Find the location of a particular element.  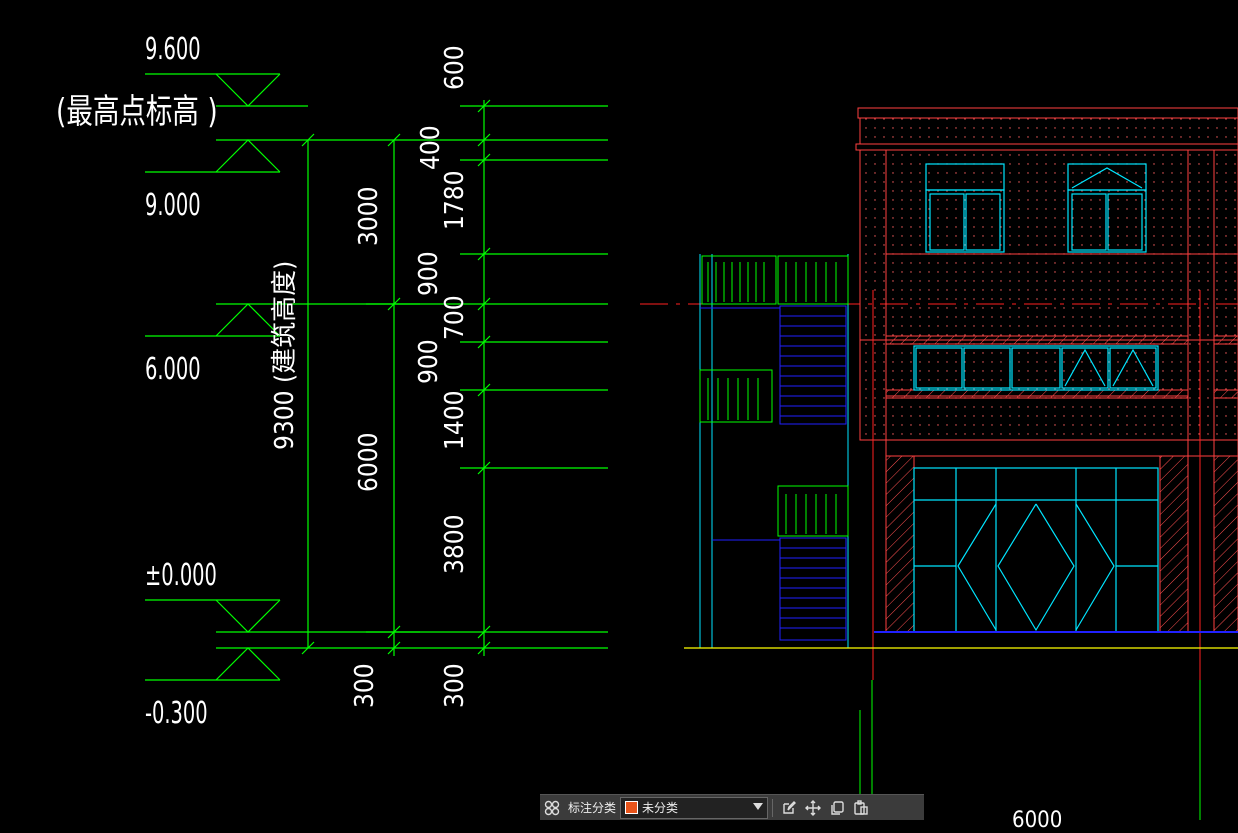

toolbar-divider is located at coordinates (773, 807).